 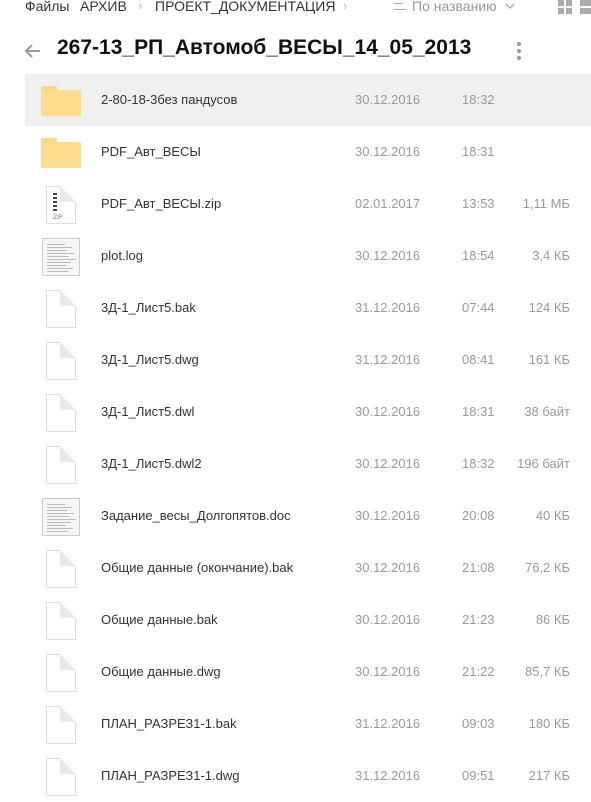 What do you see at coordinates (510, 6) in the screenshot?
I see `chevron-down-icon` at bounding box center [510, 6].